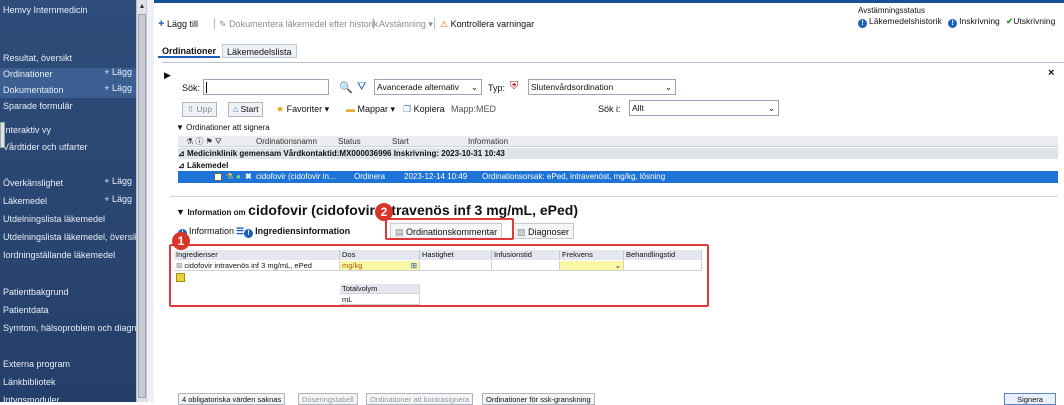  Describe the element at coordinates (246, 109) in the screenshot. I see `start-button: ⌂ Start` at that location.